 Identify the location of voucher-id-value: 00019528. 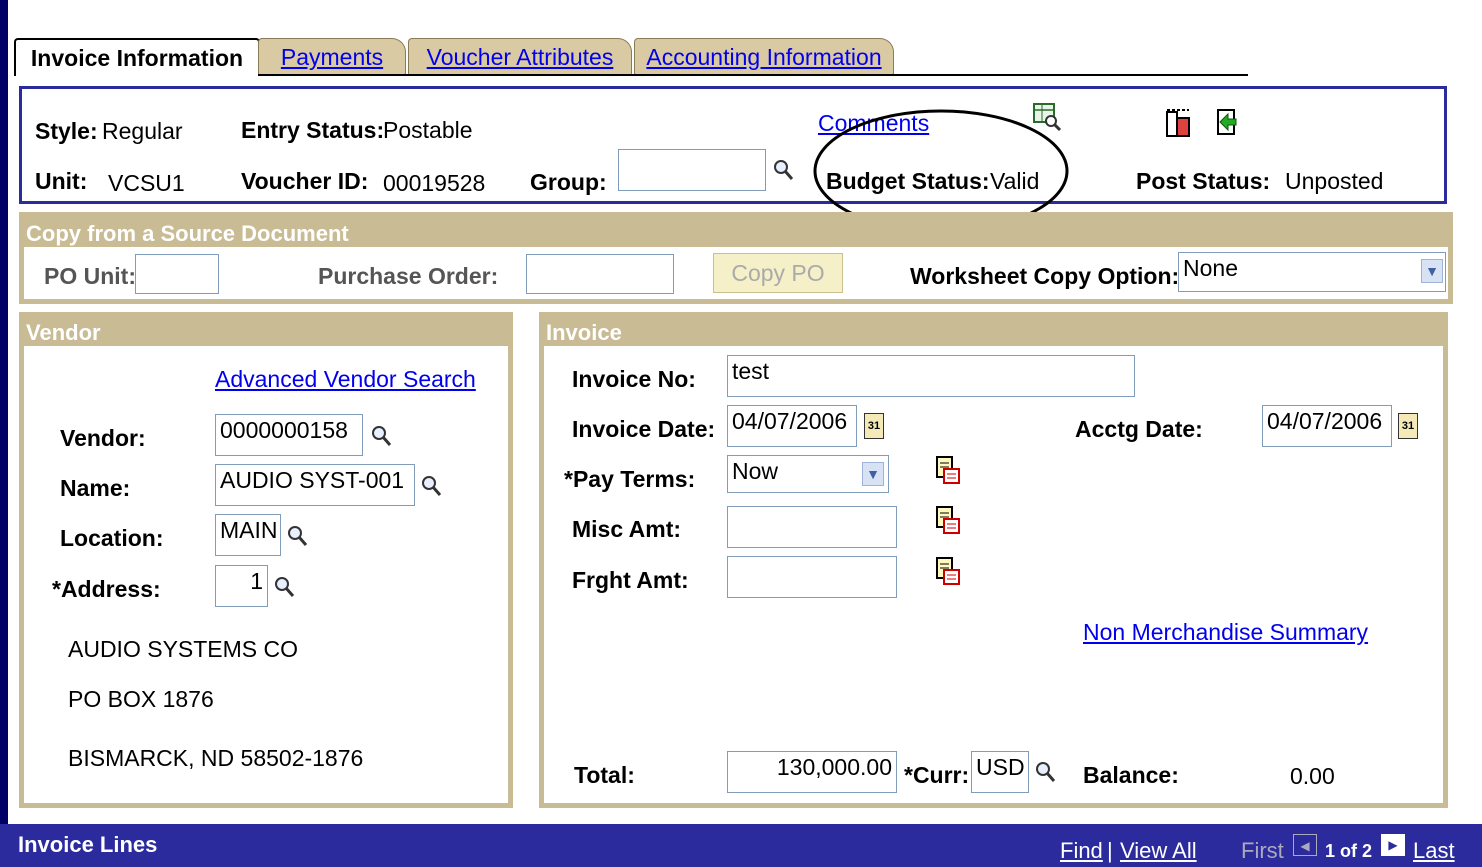
(434, 183).